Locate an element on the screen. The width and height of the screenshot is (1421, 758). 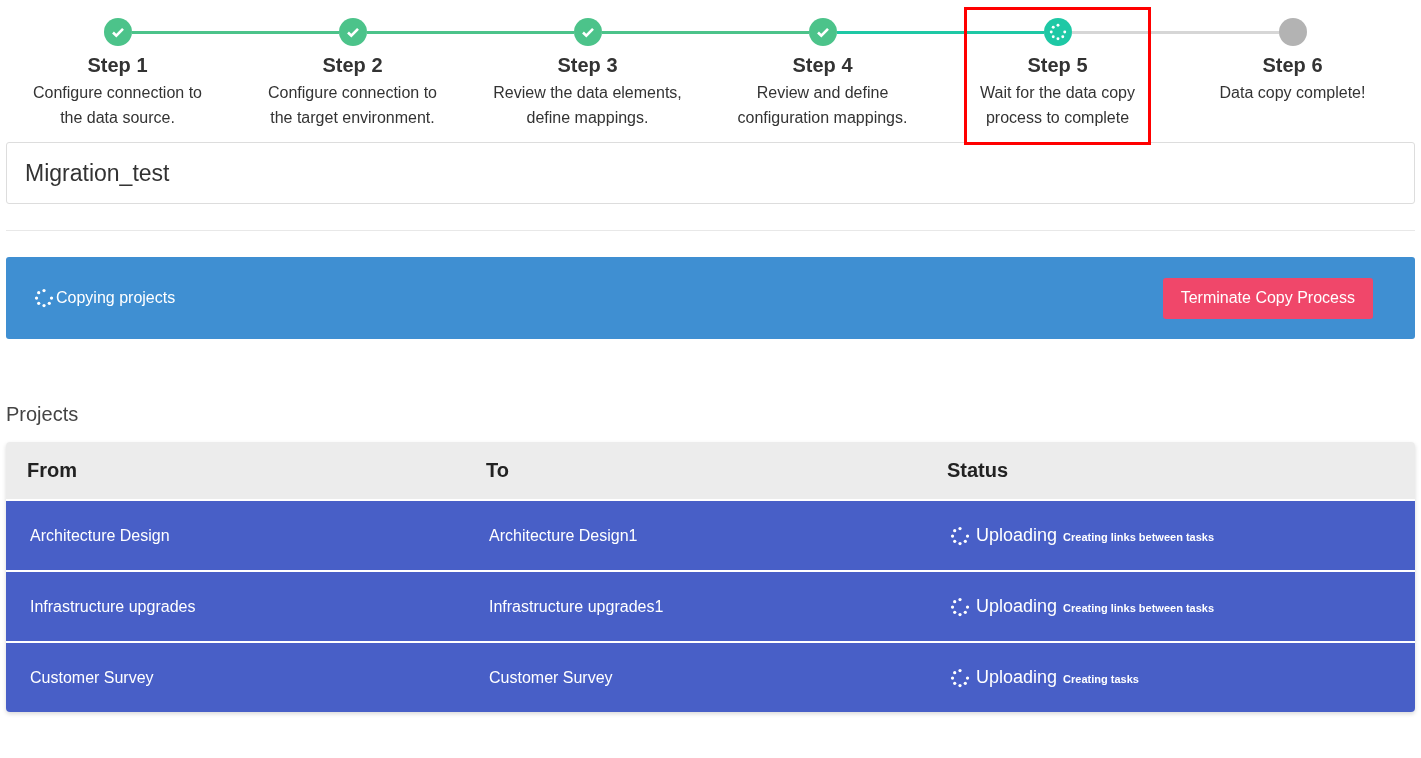
column-header: From is located at coordinates (52, 470).